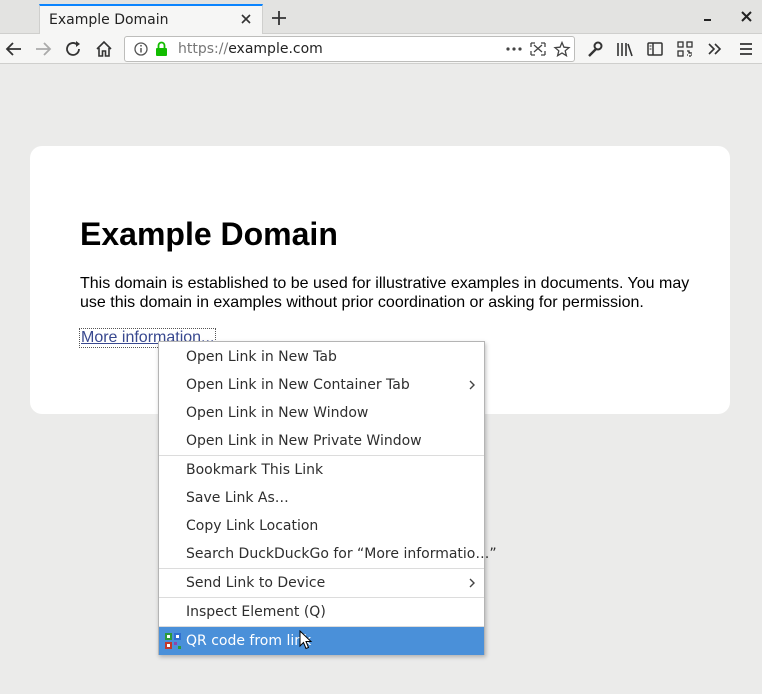 This screenshot has width=762, height=694. What do you see at coordinates (74, 49) in the screenshot?
I see `reload-icon` at bounding box center [74, 49].